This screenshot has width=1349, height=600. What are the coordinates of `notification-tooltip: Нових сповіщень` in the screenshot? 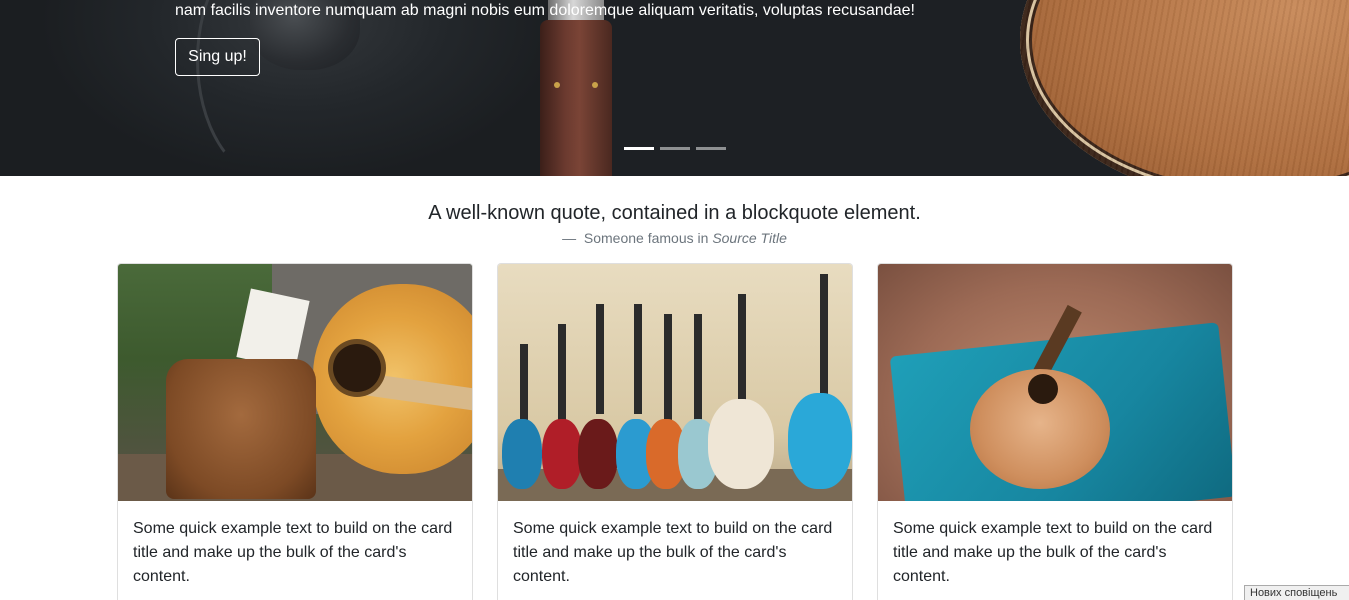 It's located at (1296, 592).